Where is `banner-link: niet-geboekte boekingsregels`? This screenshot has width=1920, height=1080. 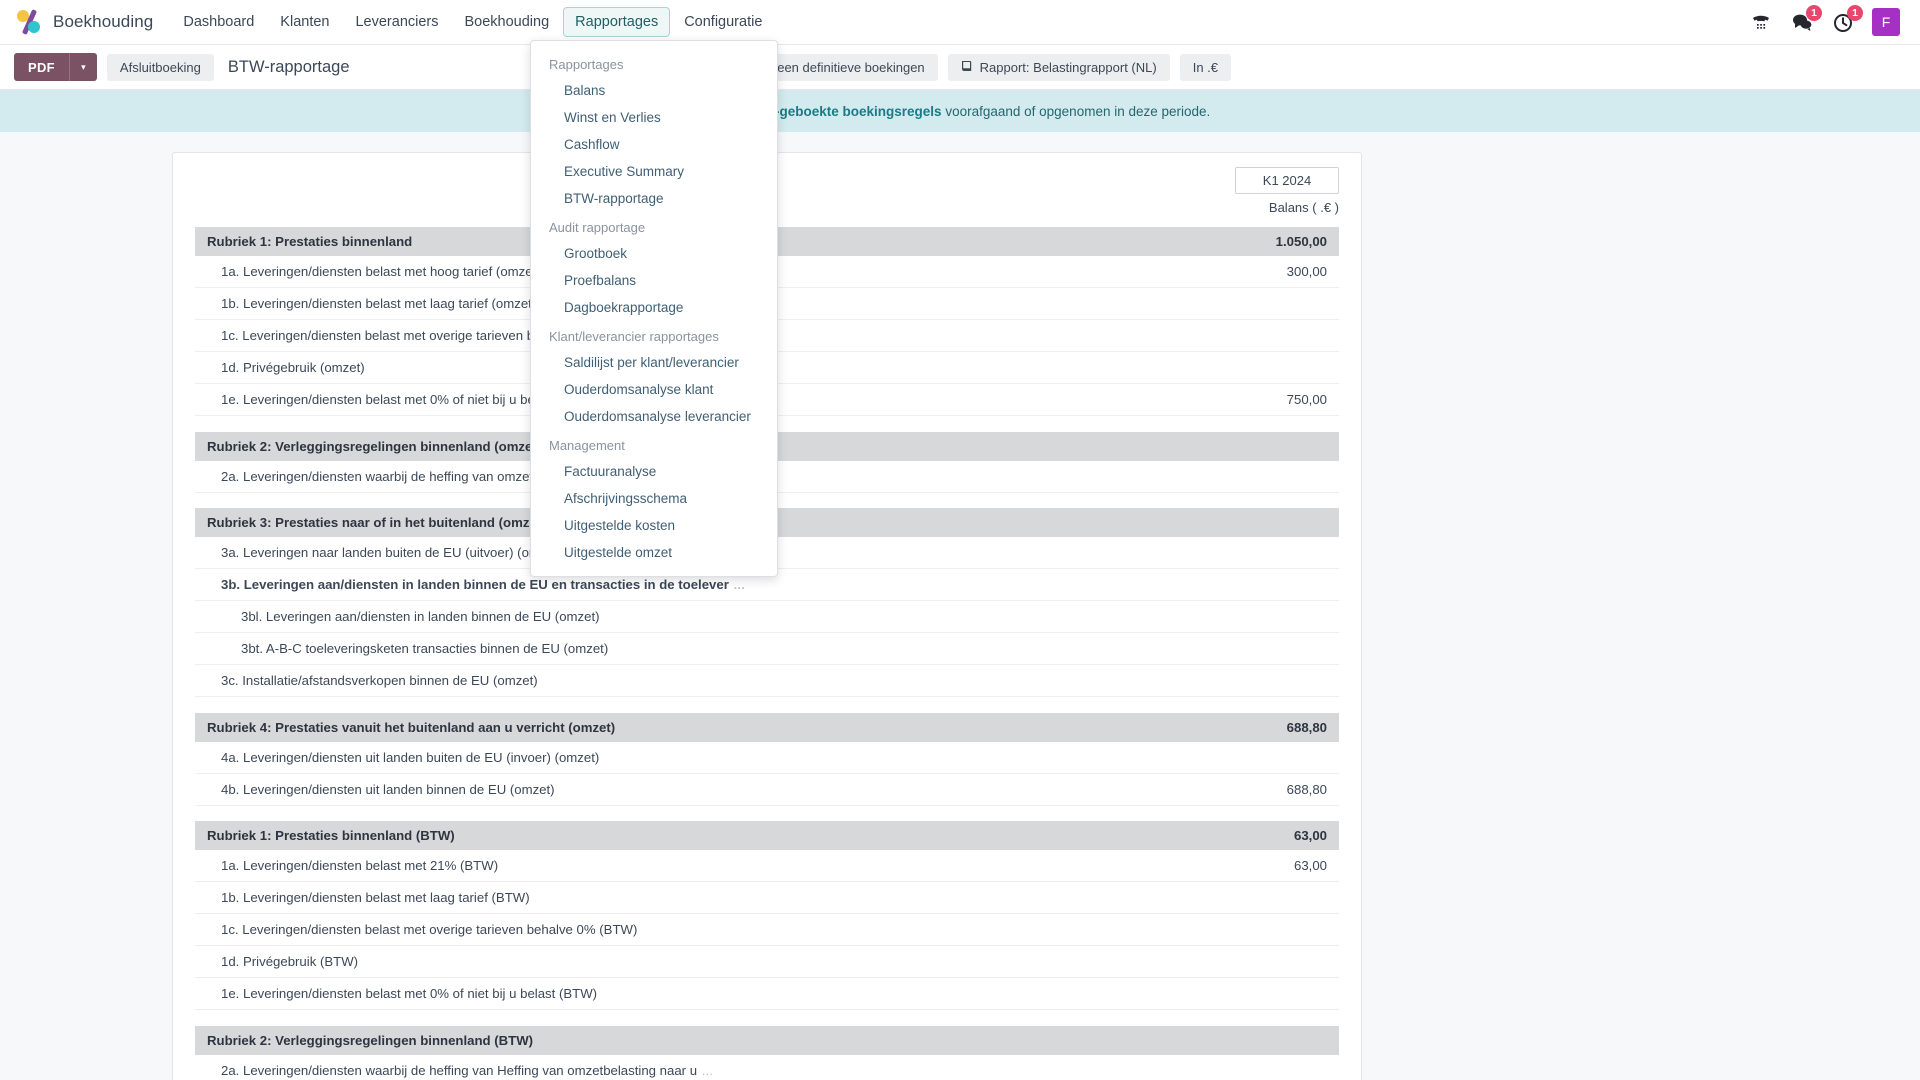 banner-link: niet-geboekte boekingsregels is located at coordinates (846, 111).